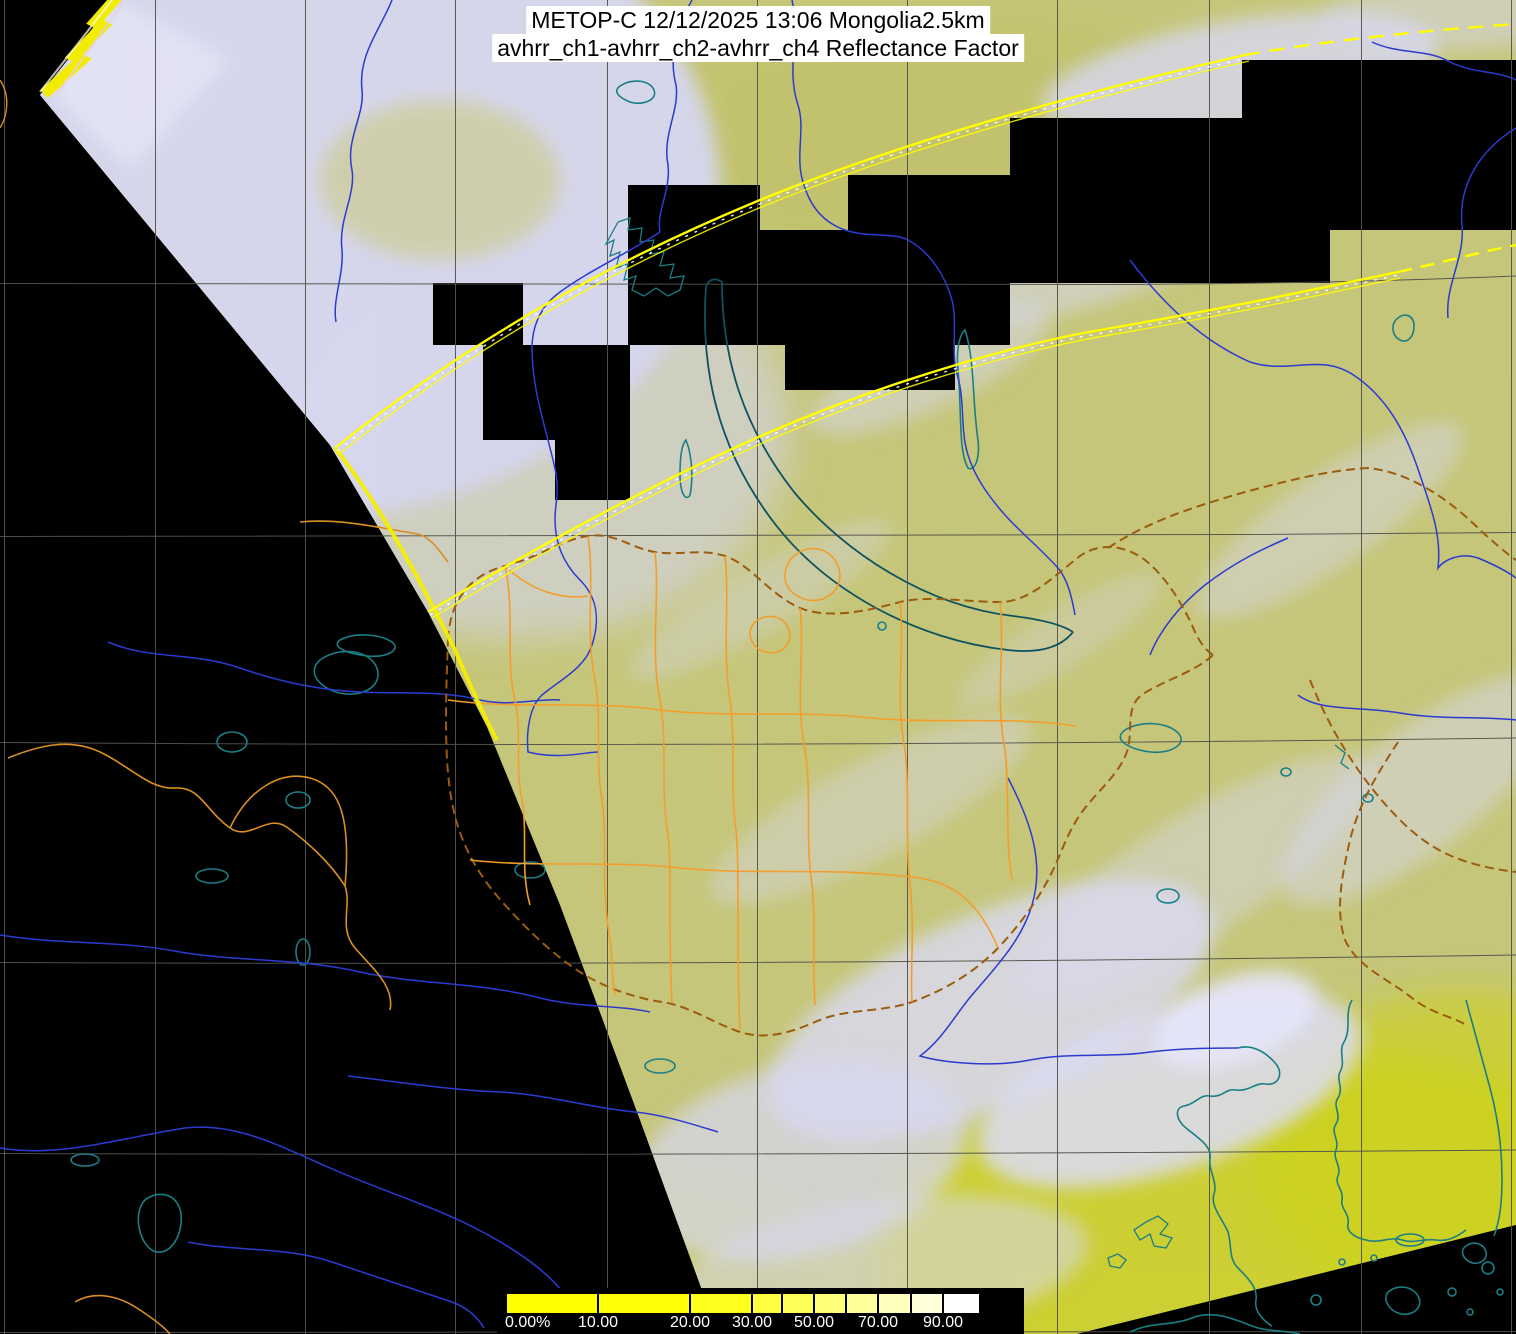 This screenshot has width=1516, height=1334. What do you see at coordinates (690, 1322) in the screenshot?
I see `colorbar-label: 20.00` at bounding box center [690, 1322].